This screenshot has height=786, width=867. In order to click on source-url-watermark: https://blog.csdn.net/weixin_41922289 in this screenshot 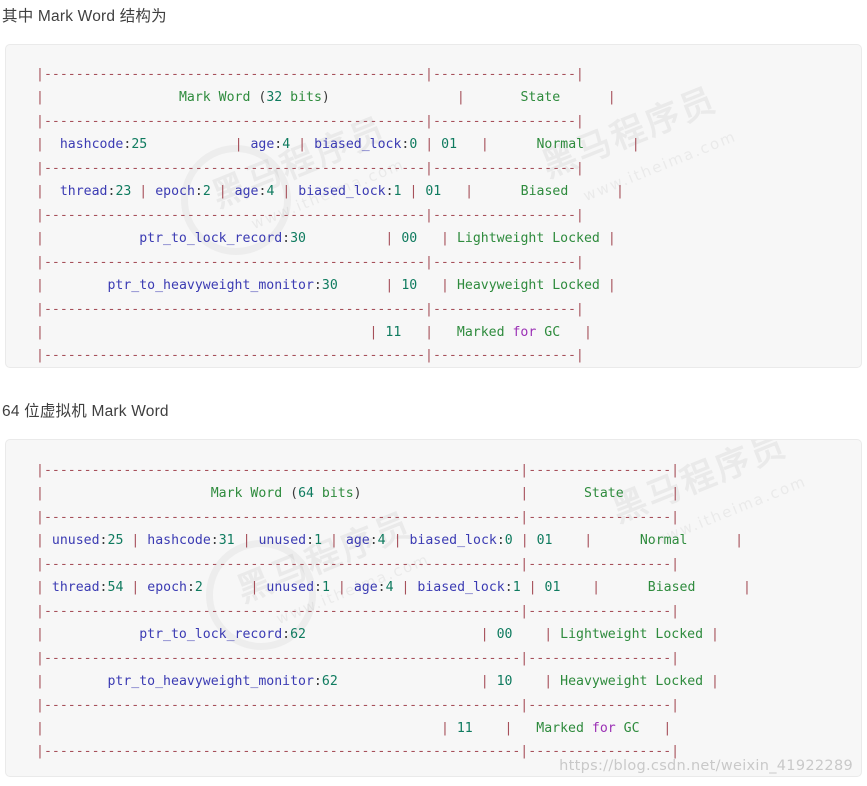, I will do `click(706, 766)`.